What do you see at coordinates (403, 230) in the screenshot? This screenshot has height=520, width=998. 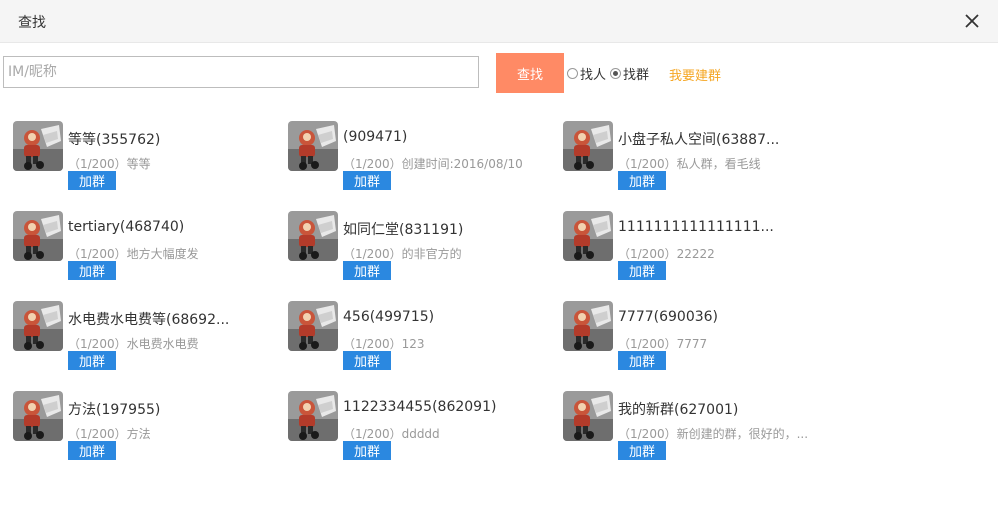 I see `group-name: 如同仁堂(831191)` at bounding box center [403, 230].